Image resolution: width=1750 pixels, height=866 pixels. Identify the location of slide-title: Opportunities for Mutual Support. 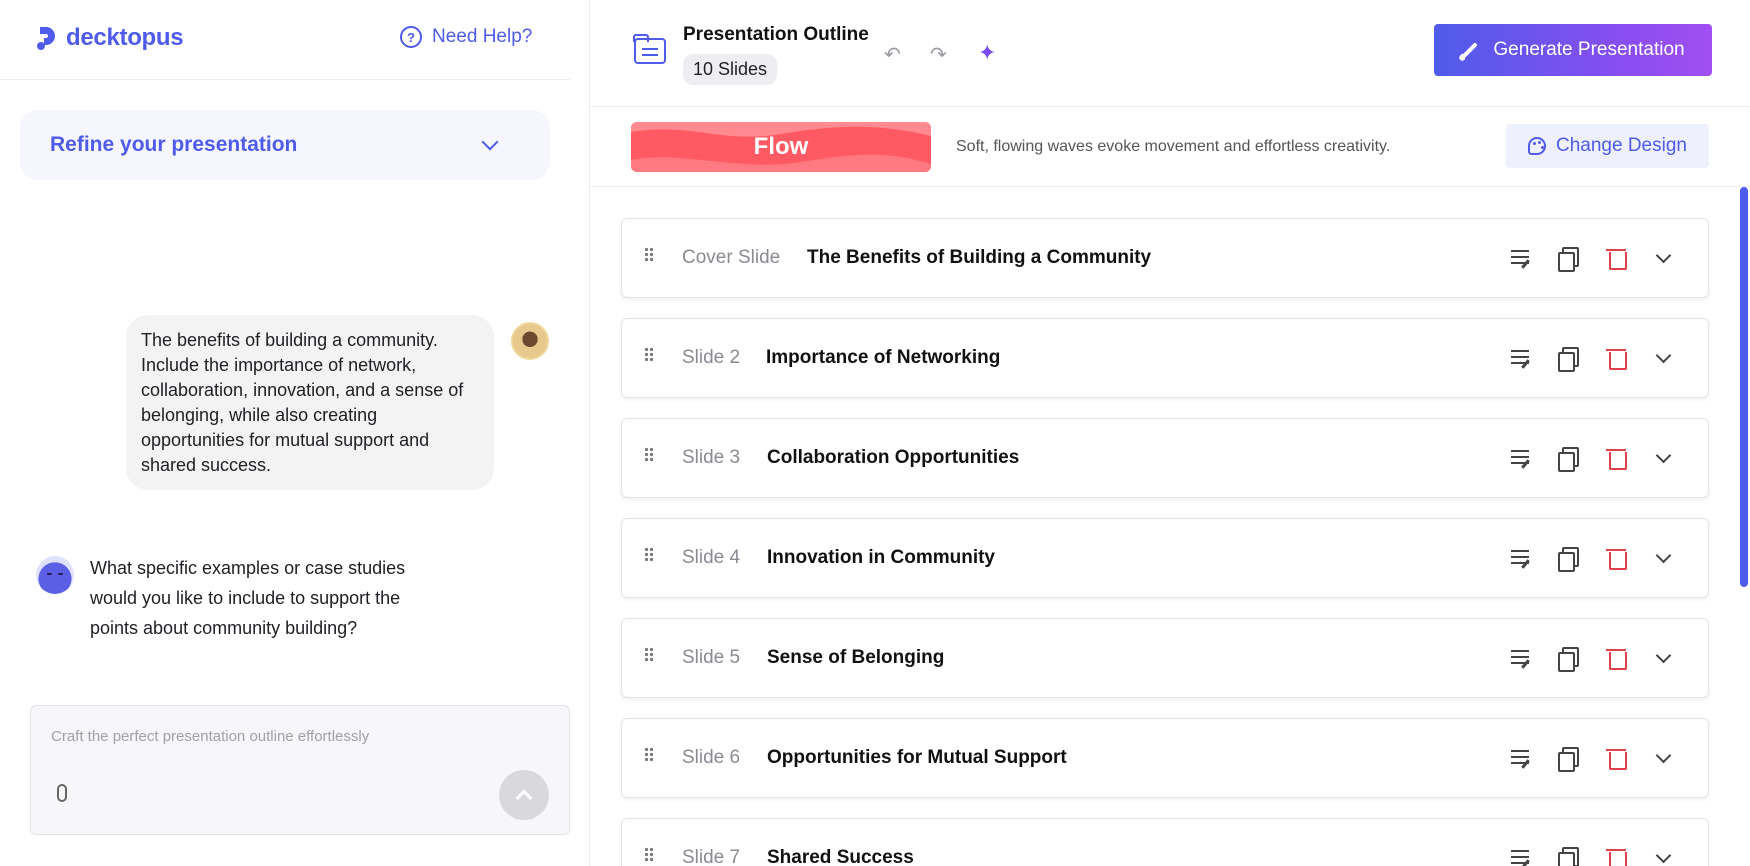
(917, 757).